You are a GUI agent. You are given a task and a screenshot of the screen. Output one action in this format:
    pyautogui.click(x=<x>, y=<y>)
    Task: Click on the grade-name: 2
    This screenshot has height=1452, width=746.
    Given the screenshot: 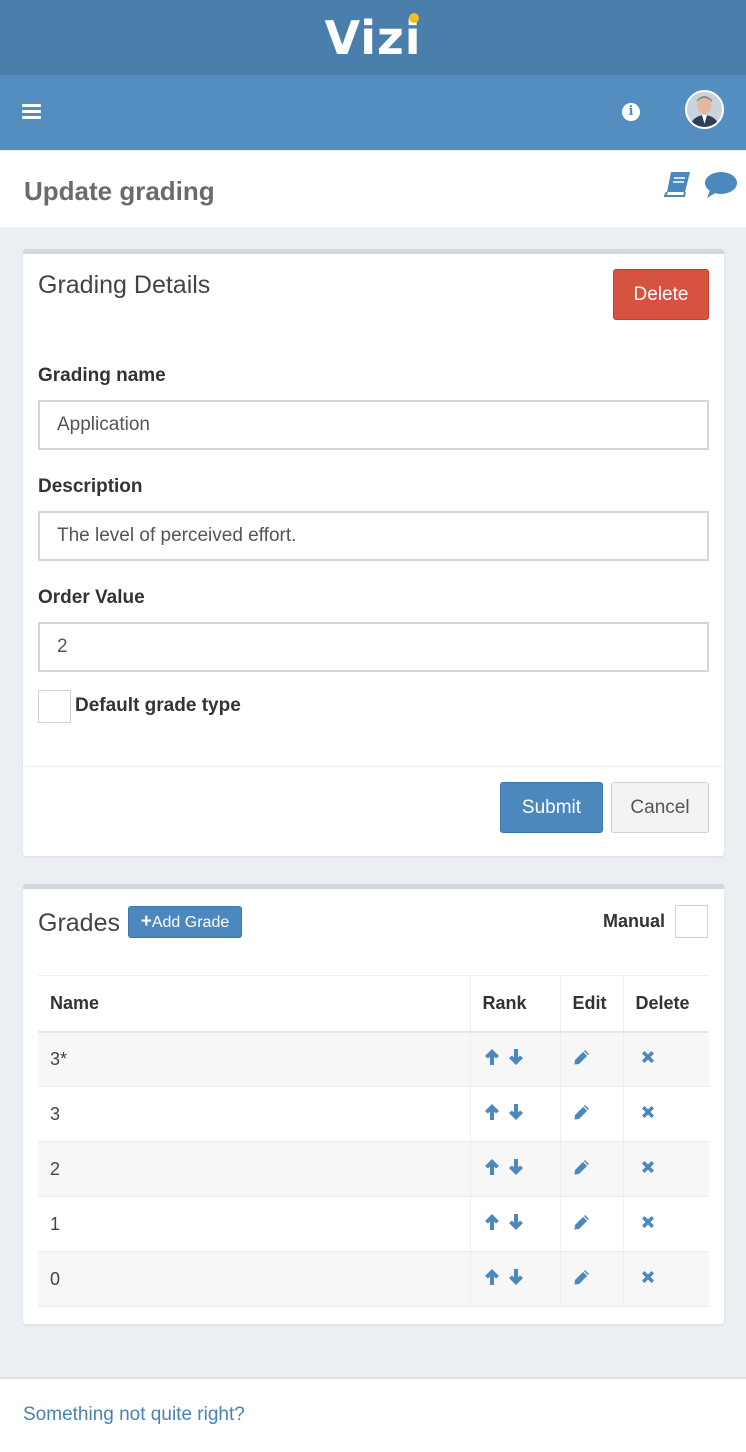 What is the action you would take?
    pyautogui.click(x=254, y=1169)
    